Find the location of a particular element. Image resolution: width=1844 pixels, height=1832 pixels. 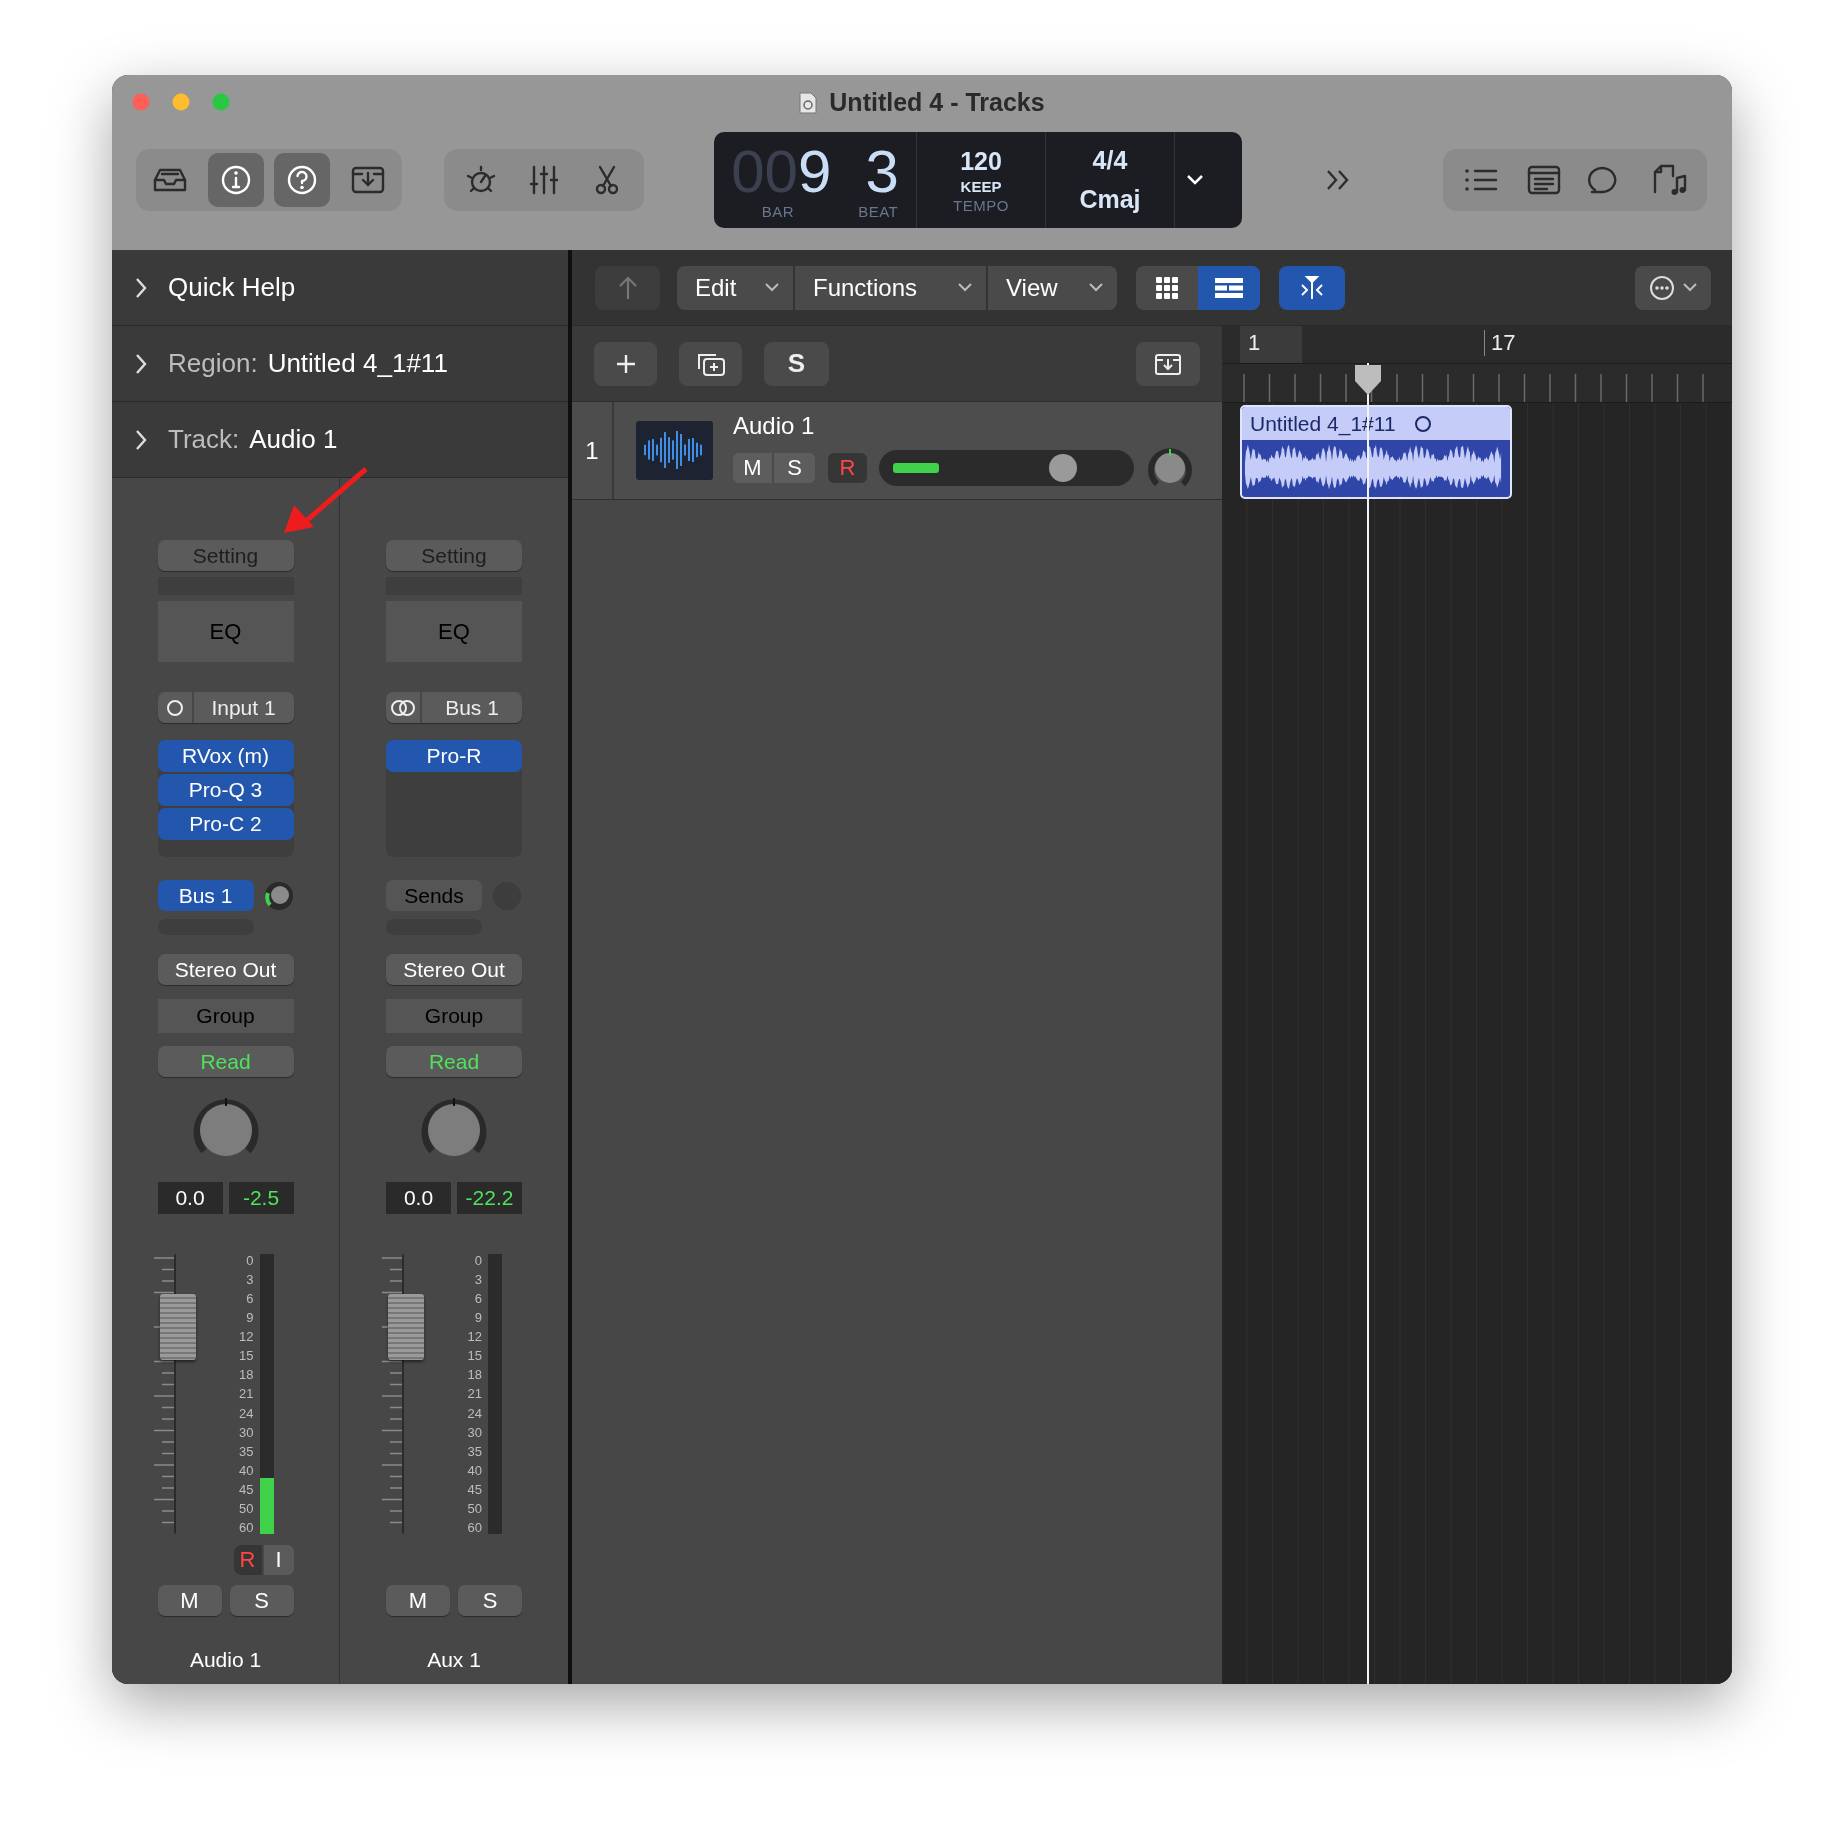

menu-button: Edit is located at coordinates (736, 287).